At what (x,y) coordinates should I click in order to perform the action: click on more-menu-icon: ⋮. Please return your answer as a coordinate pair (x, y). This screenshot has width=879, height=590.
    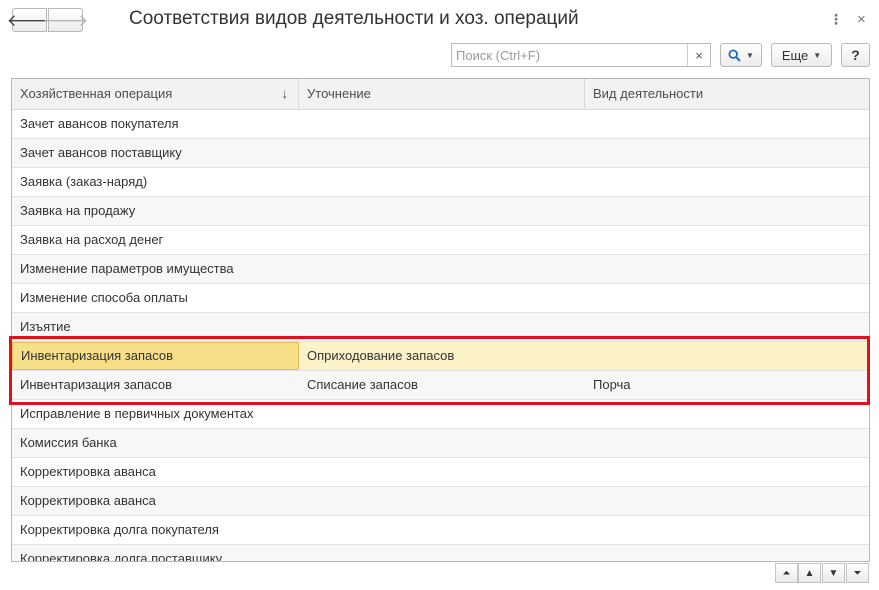
    Looking at the image, I should click on (836, 19).